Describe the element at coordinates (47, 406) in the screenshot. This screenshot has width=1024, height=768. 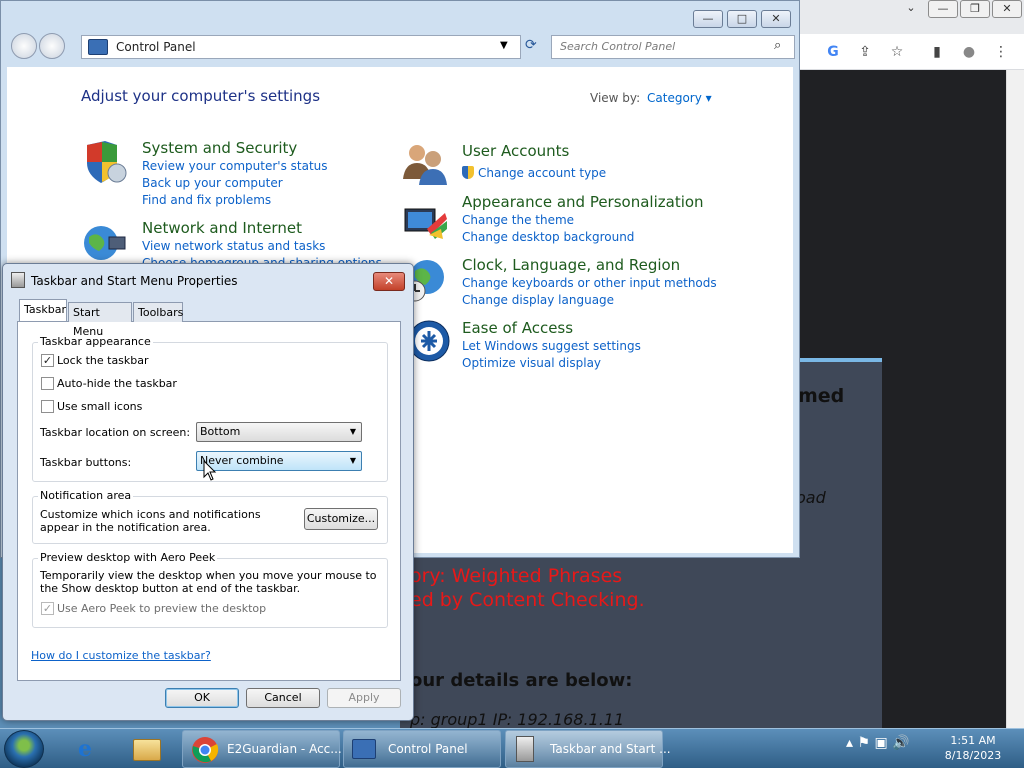
I see `small-icons-checkbox` at that location.